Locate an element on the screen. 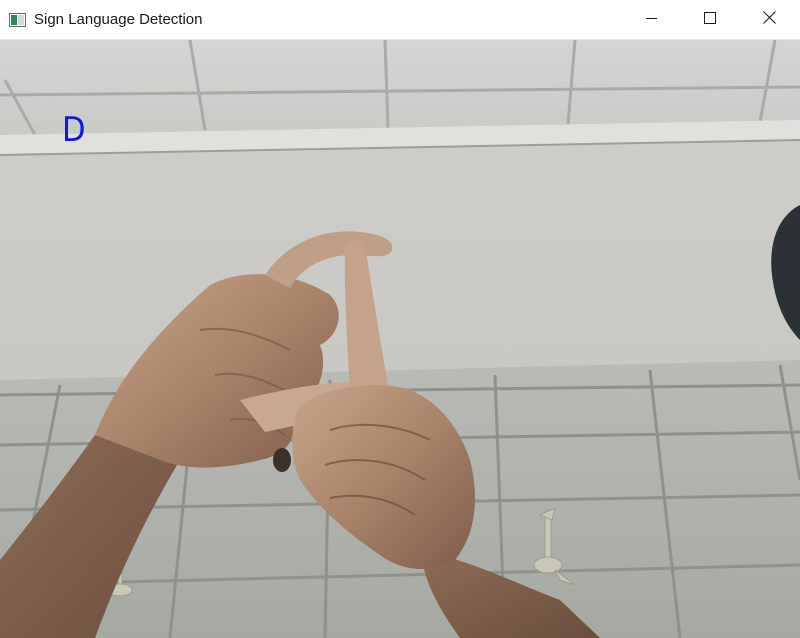 This screenshot has height=638, width=800. minimize-button is located at coordinates (652, 20).